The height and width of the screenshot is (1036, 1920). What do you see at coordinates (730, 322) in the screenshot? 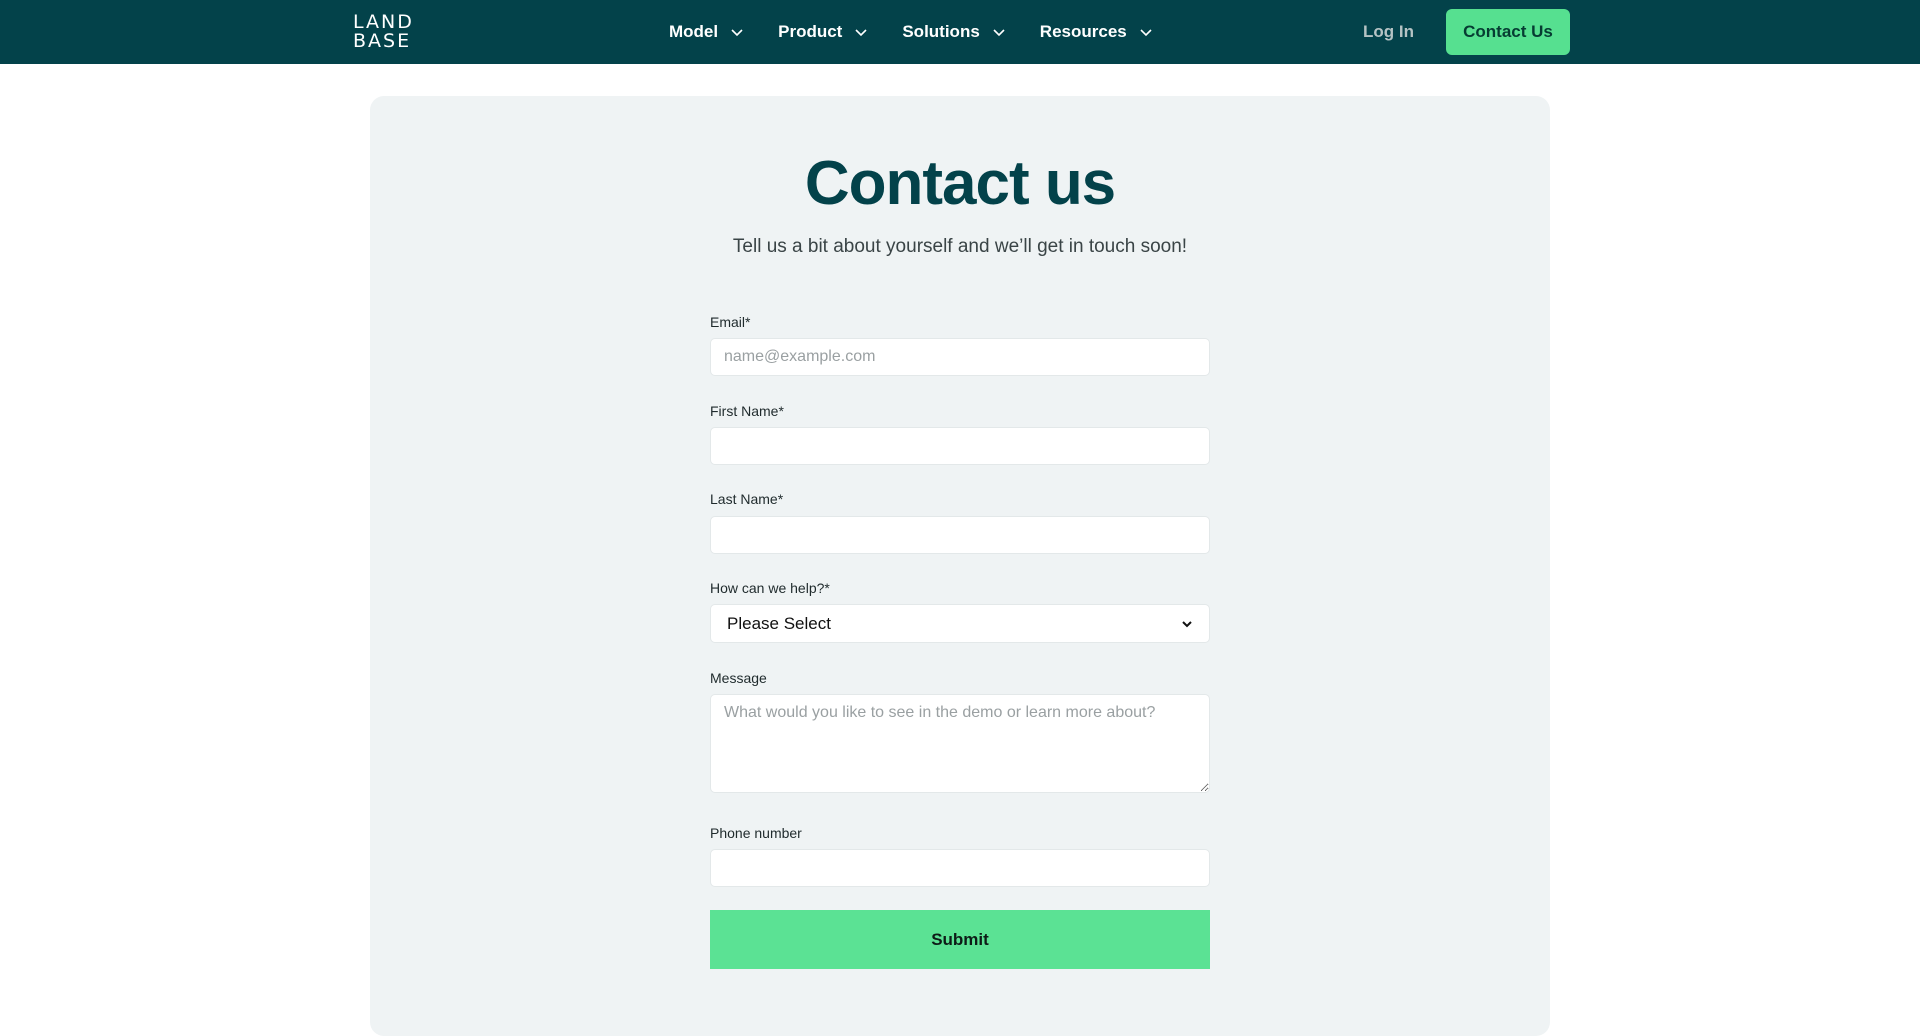
I see `email-label: Email*` at bounding box center [730, 322].